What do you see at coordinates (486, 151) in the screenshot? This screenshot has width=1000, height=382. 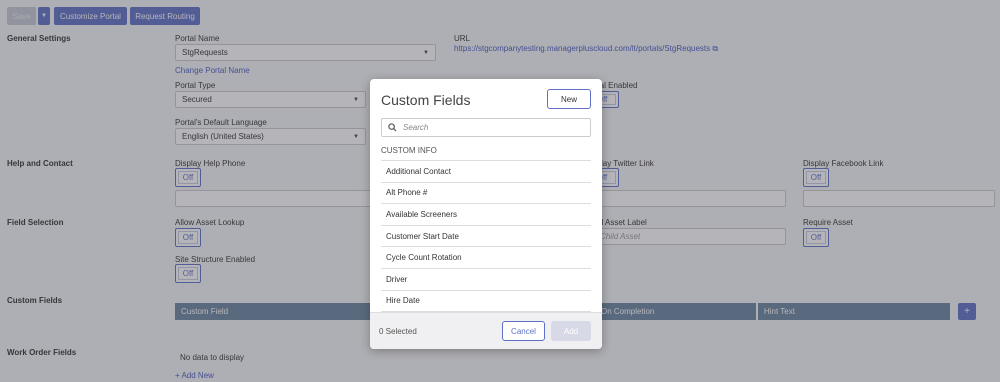 I see `list-group-header: CUSTOM INFO` at bounding box center [486, 151].